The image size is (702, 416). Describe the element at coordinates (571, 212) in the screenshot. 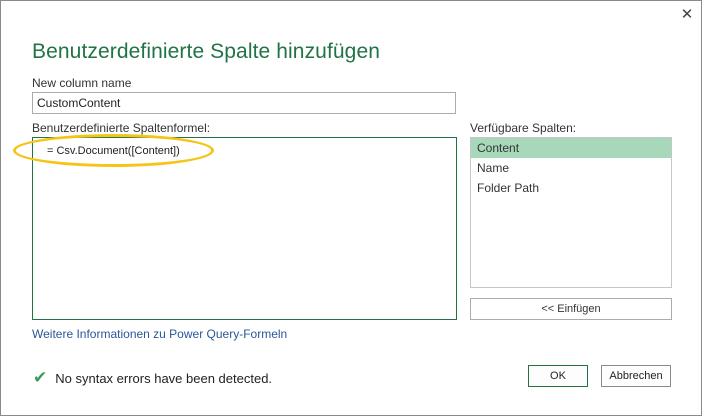

I see `available-columns-list: Content Name Folder Path` at that location.